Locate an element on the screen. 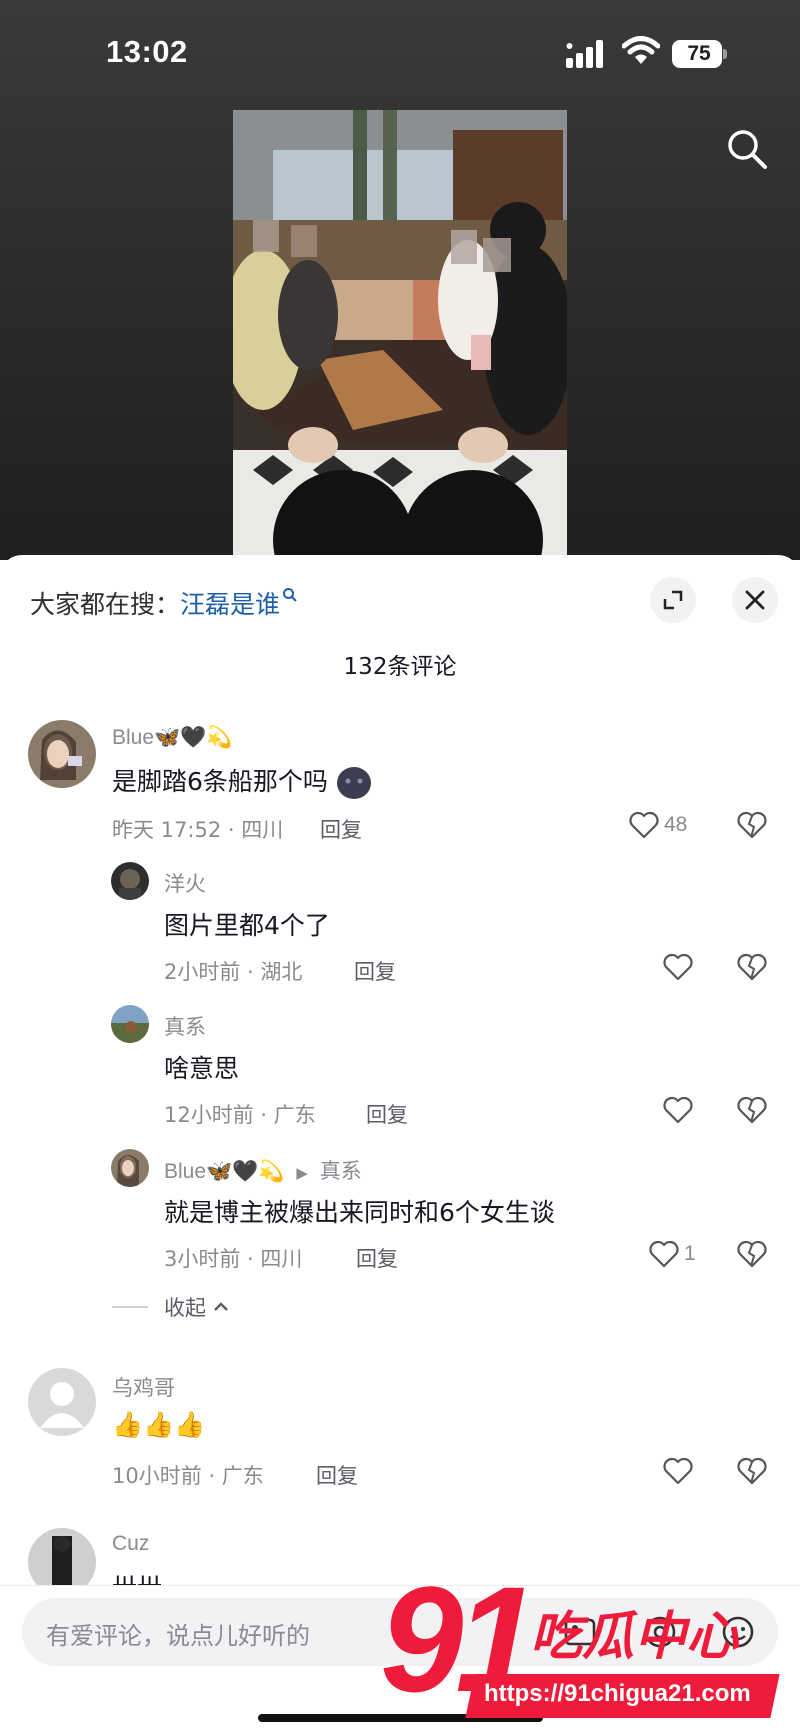  comment-text: 👍👍👍 is located at coordinates (159, 1424).